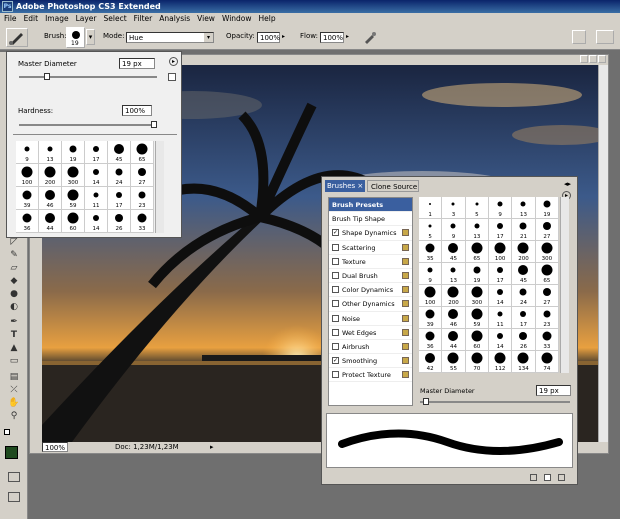 The height and width of the screenshot is (519, 620). I want to click on picker-master-input: 19 px, so click(137, 63).